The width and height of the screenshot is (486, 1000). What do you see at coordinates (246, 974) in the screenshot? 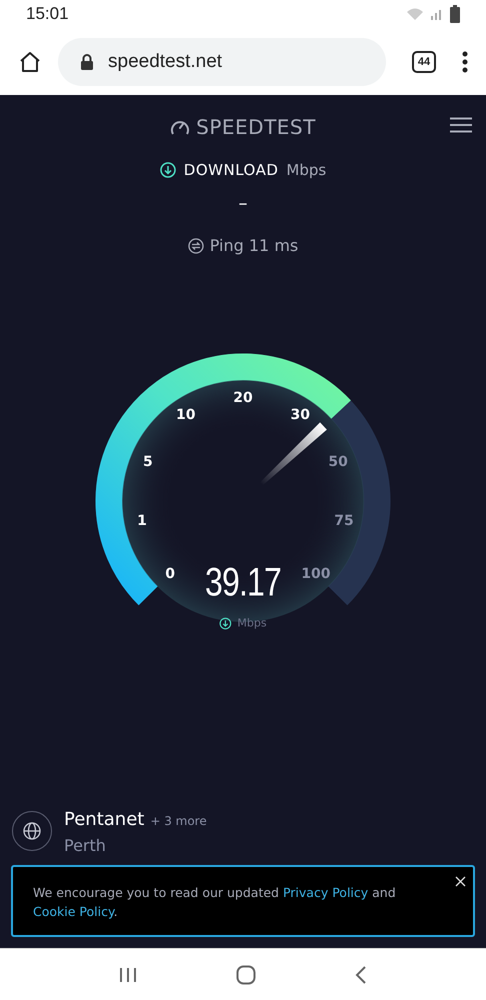
I see `home-button-icon` at bounding box center [246, 974].